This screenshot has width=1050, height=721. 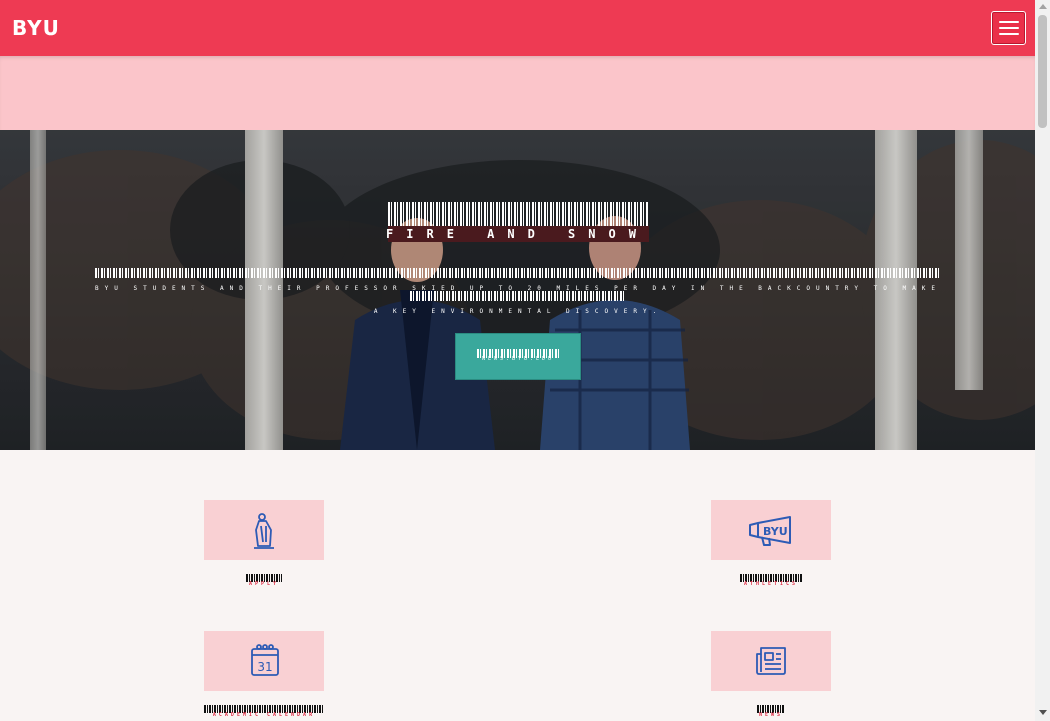 I want to click on svg-text: BYU, so click(x=775, y=531).